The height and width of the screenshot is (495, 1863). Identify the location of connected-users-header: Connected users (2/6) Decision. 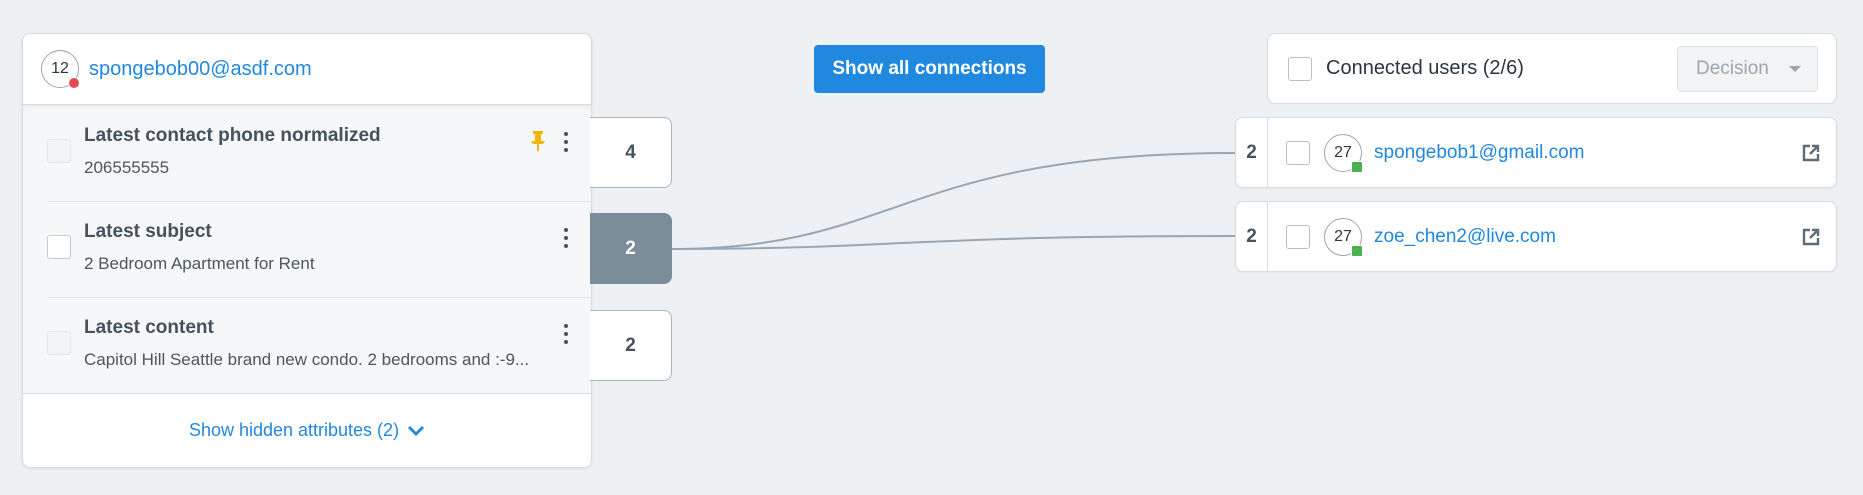
(1552, 68).